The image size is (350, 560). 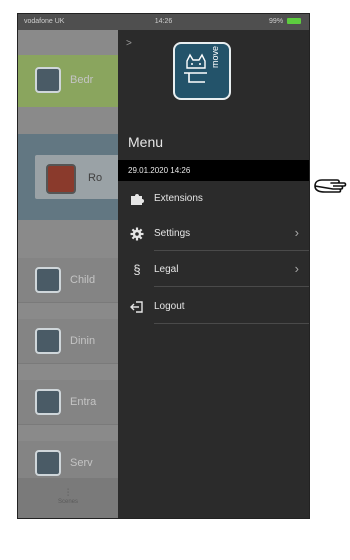 What do you see at coordinates (169, 306) in the screenshot?
I see `menu-item-label: Logout` at bounding box center [169, 306].